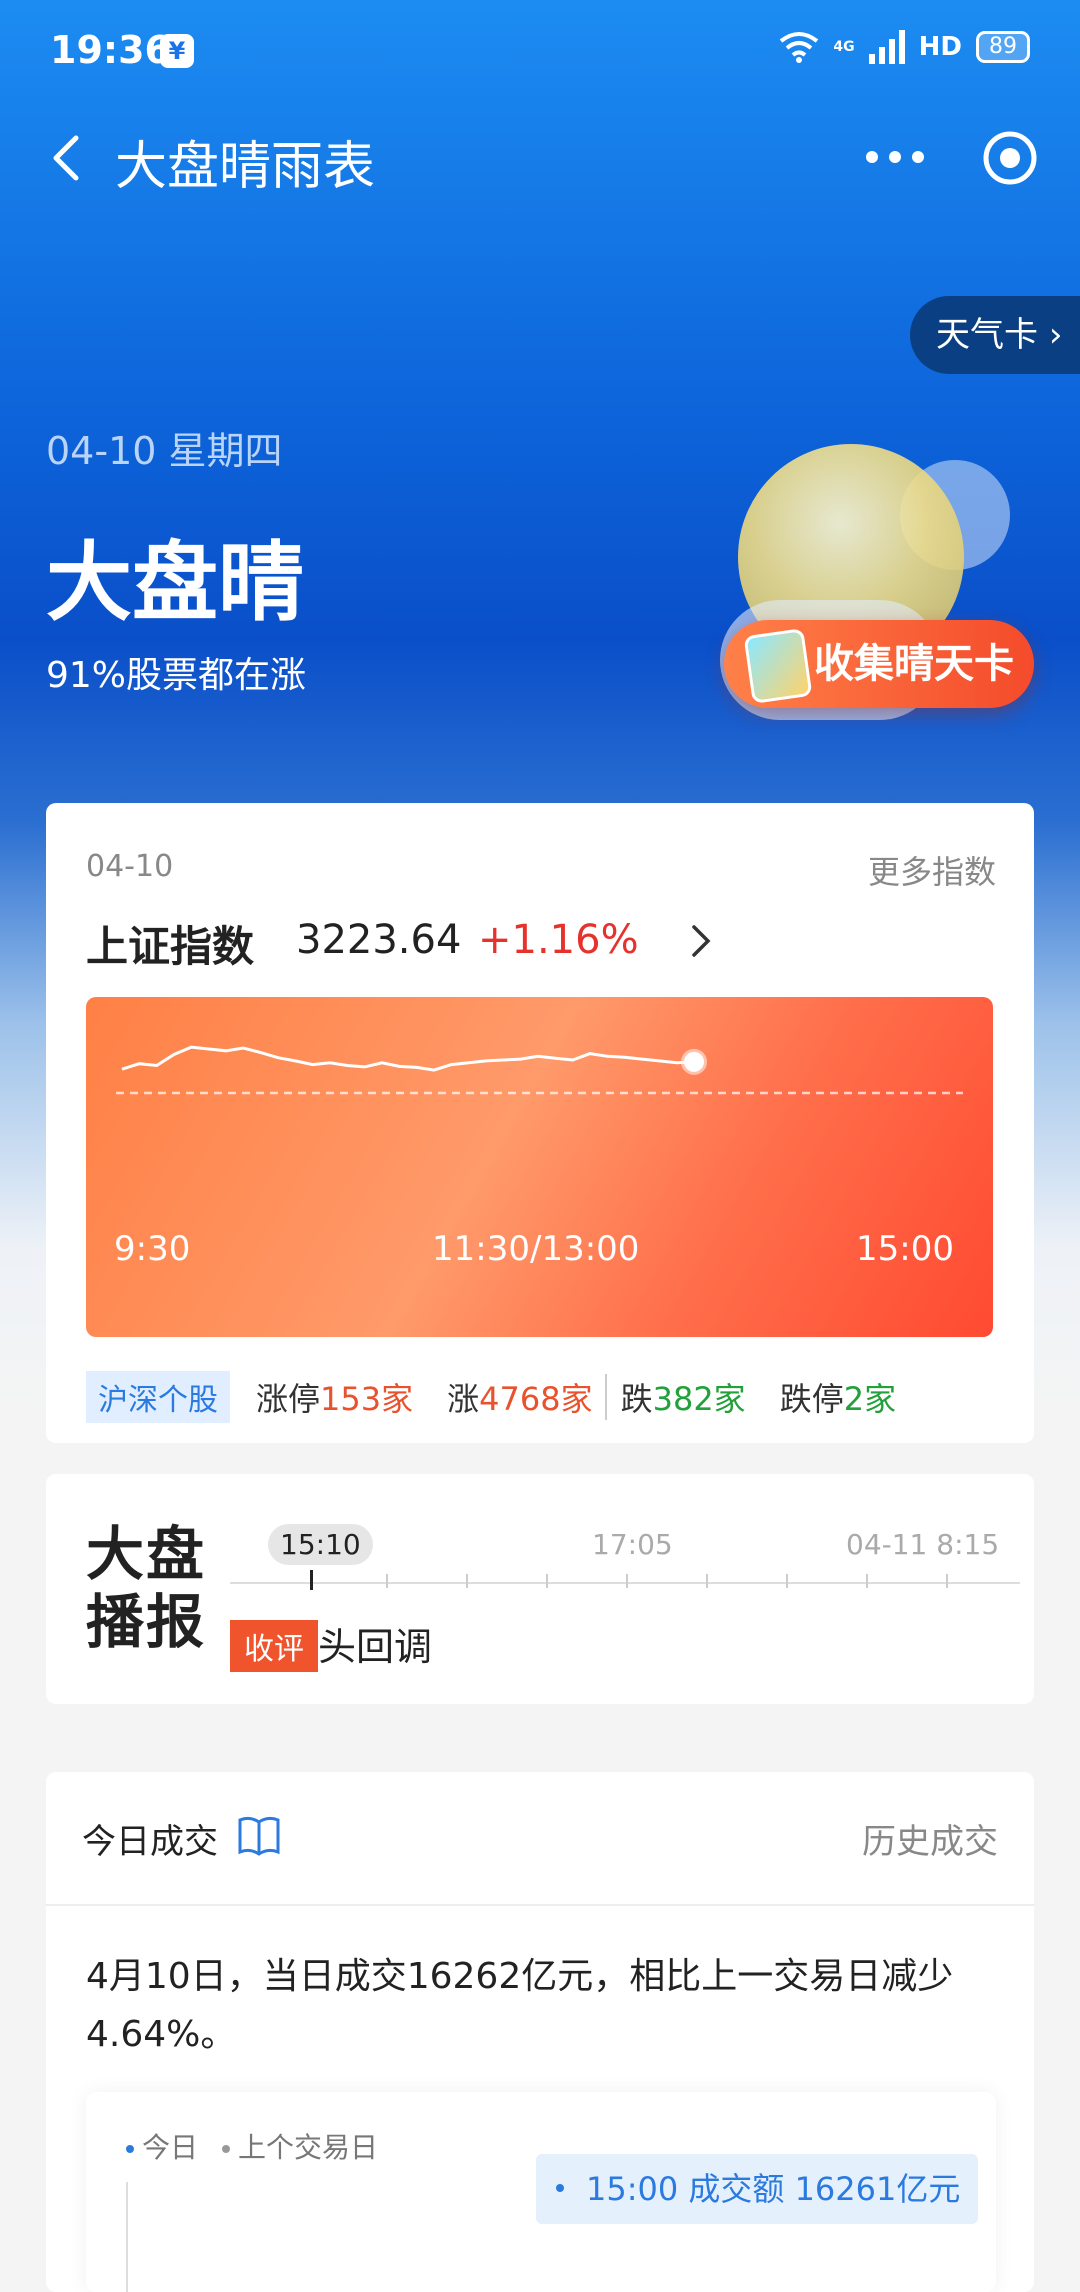  What do you see at coordinates (146, 1622) in the screenshot?
I see `broadcast-logo-line2: 播报` at bounding box center [146, 1622].